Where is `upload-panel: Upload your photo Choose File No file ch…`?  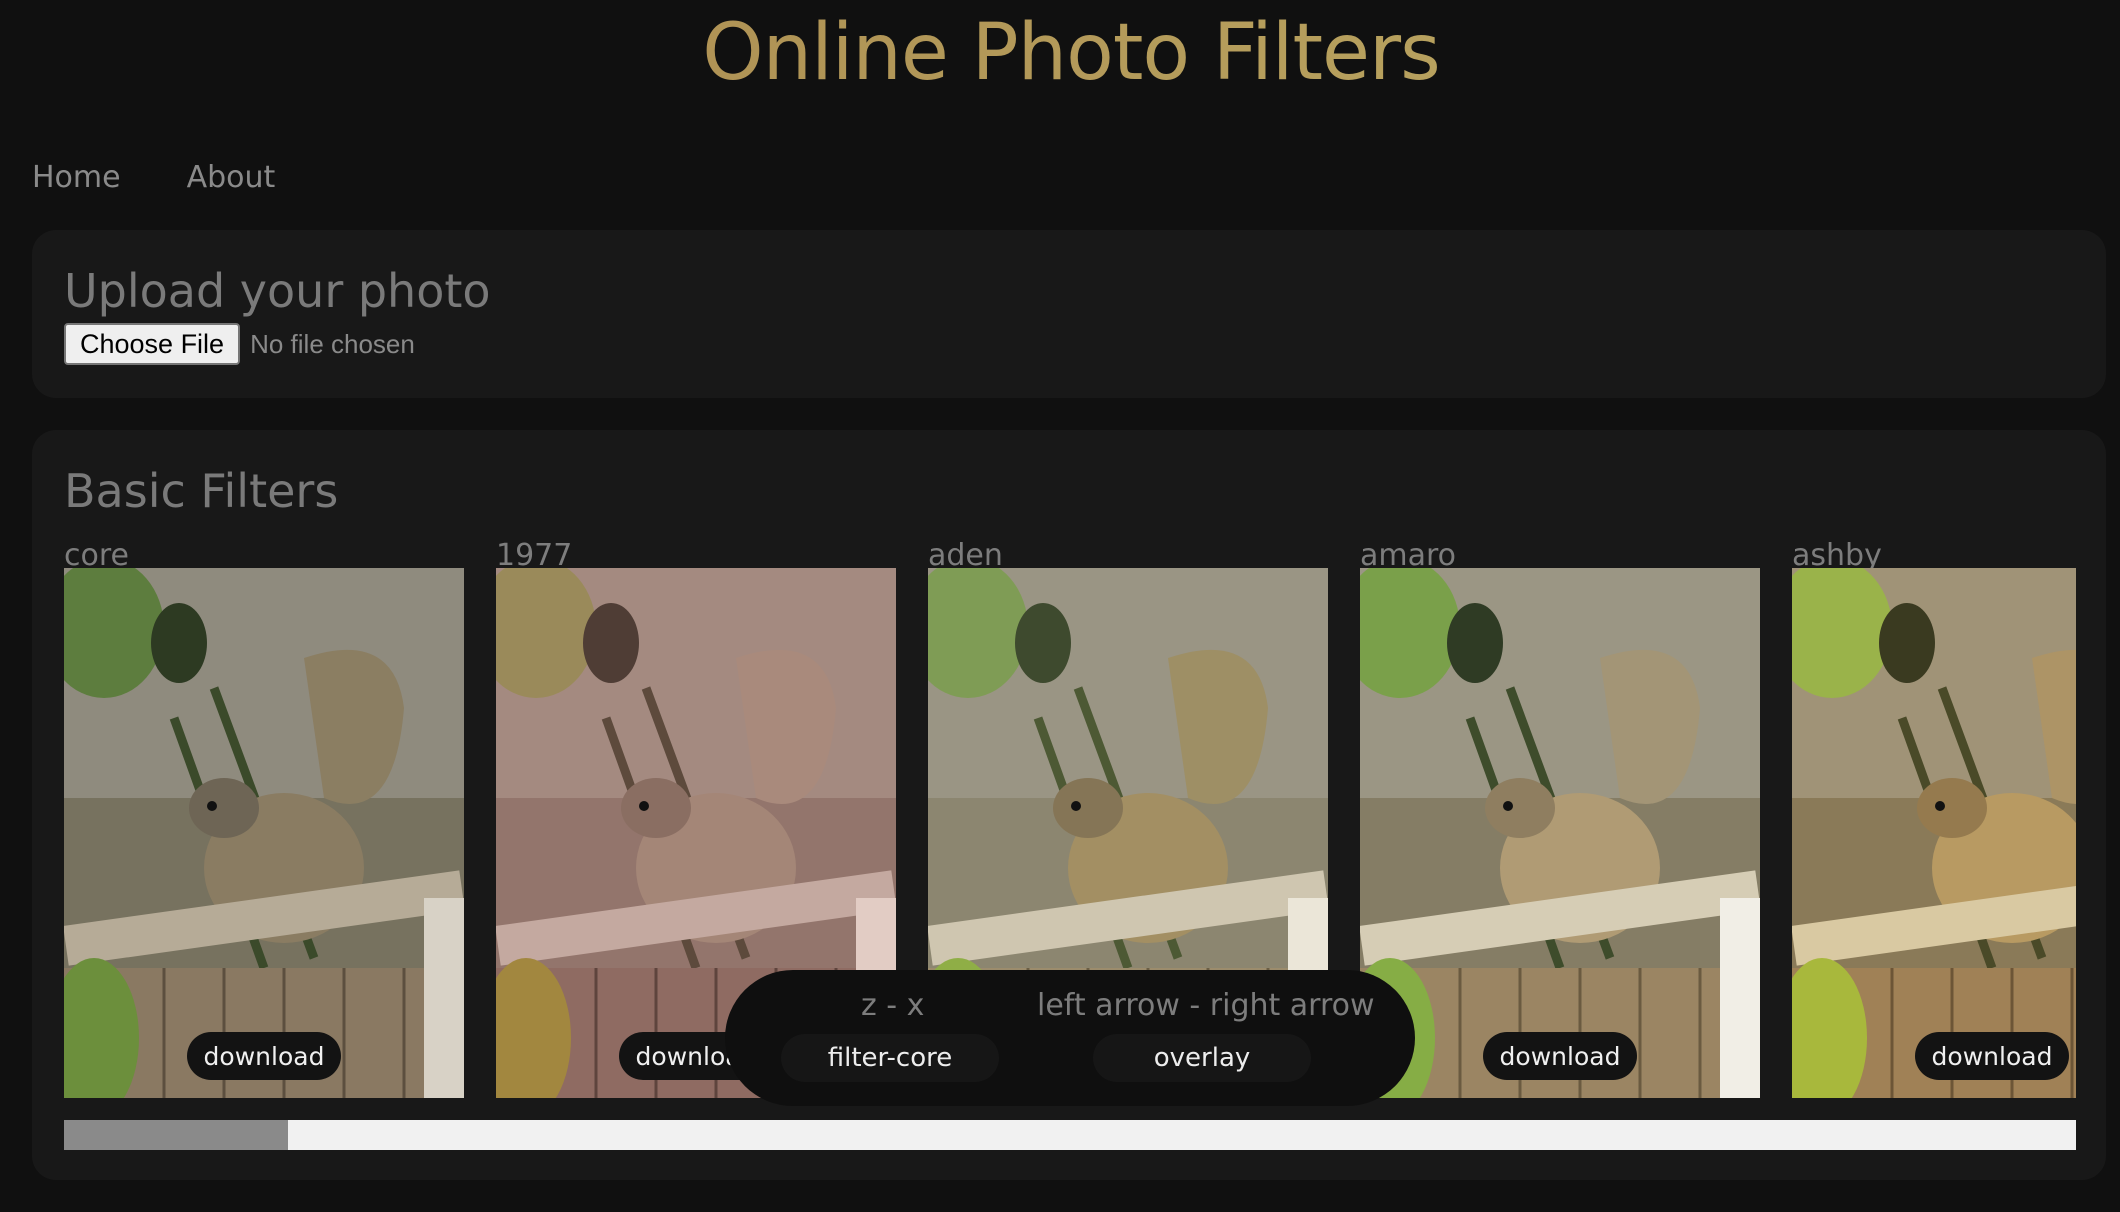
upload-panel: Upload your photo Choose File No file ch… is located at coordinates (1069, 314).